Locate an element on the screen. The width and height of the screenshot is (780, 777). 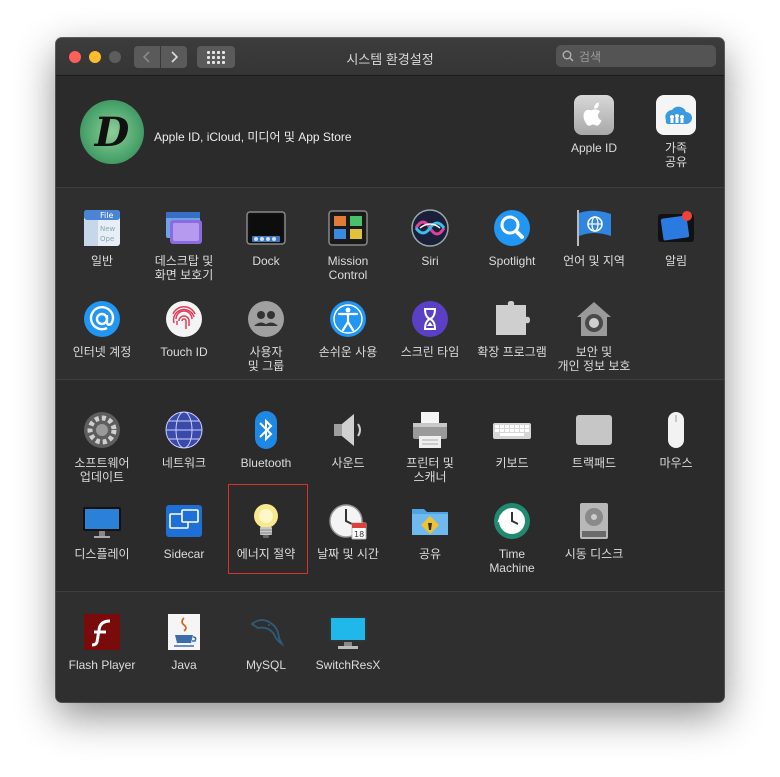
sidecar-icon is located at coordinates (184, 521).